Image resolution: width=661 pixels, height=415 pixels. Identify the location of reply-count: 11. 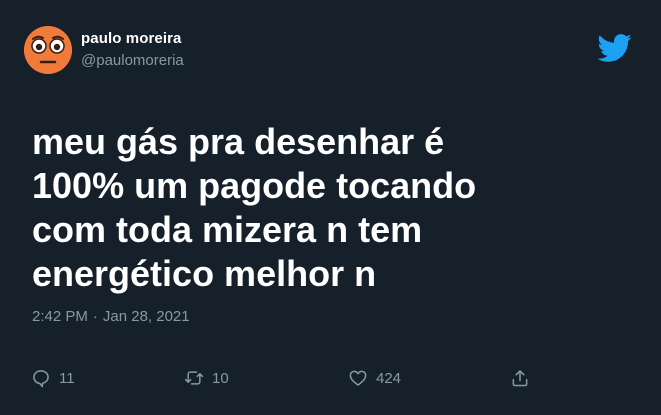
(67, 378).